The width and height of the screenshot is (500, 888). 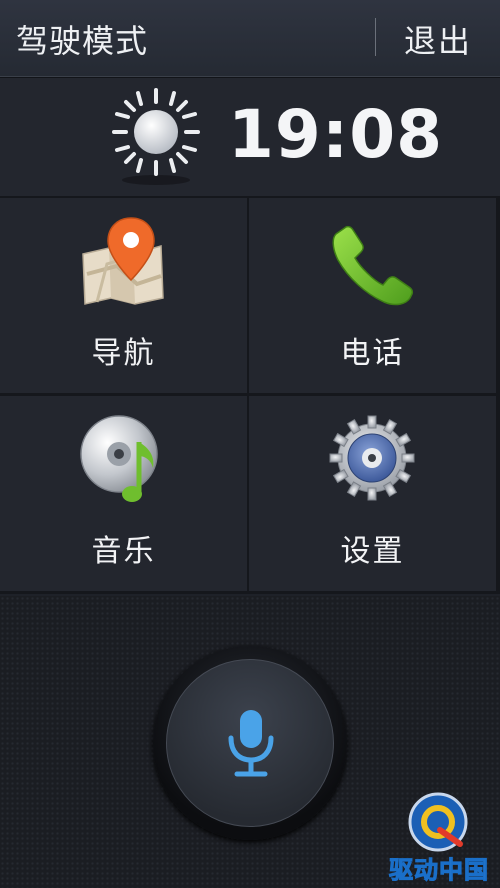 I want to click on navigation-label: 导航, so click(x=123, y=353).